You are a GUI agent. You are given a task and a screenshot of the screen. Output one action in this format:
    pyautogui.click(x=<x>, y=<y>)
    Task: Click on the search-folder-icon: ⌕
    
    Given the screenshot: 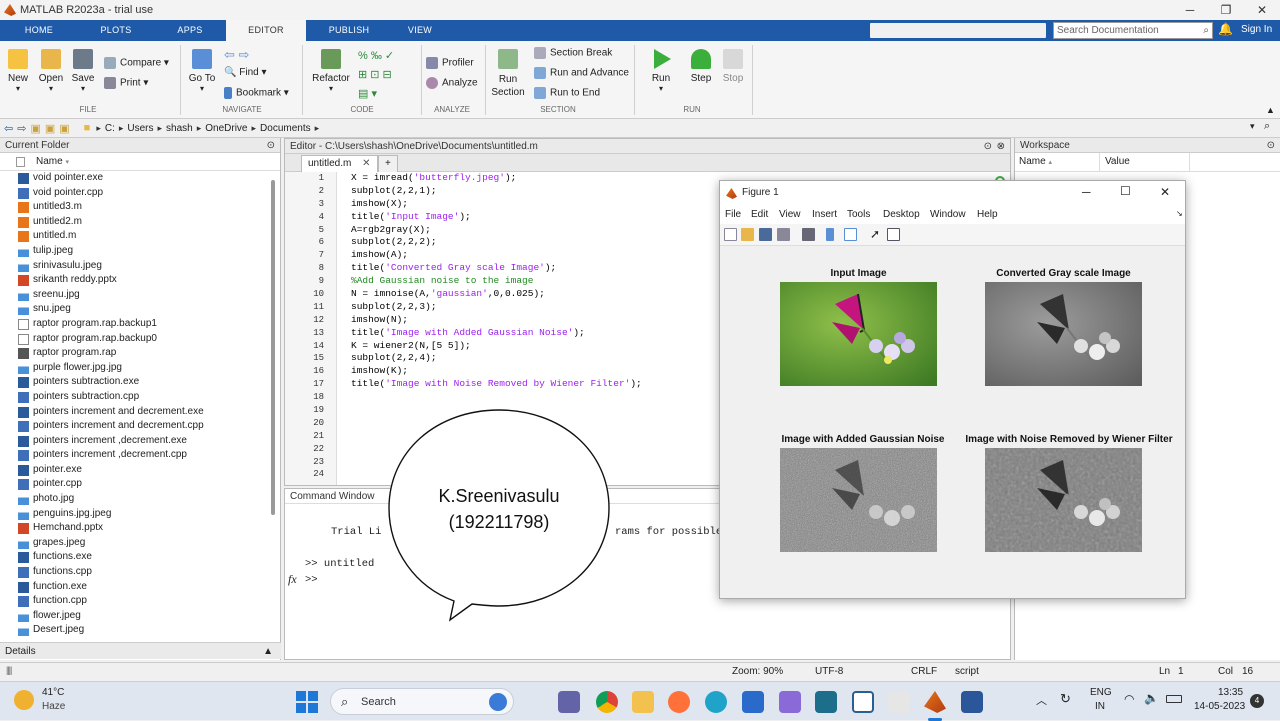 What is the action you would take?
    pyautogui.click(x=1267, y=126)
    